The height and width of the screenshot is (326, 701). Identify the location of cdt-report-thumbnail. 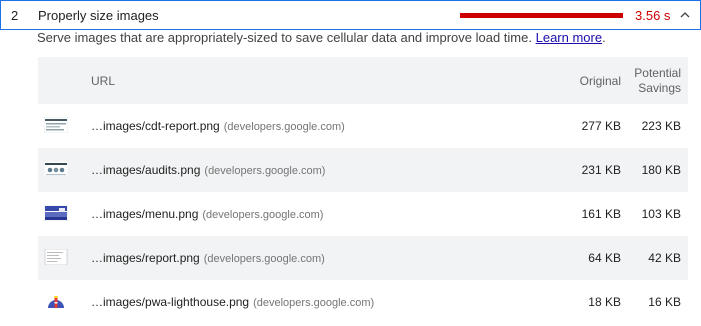
(56, 125).